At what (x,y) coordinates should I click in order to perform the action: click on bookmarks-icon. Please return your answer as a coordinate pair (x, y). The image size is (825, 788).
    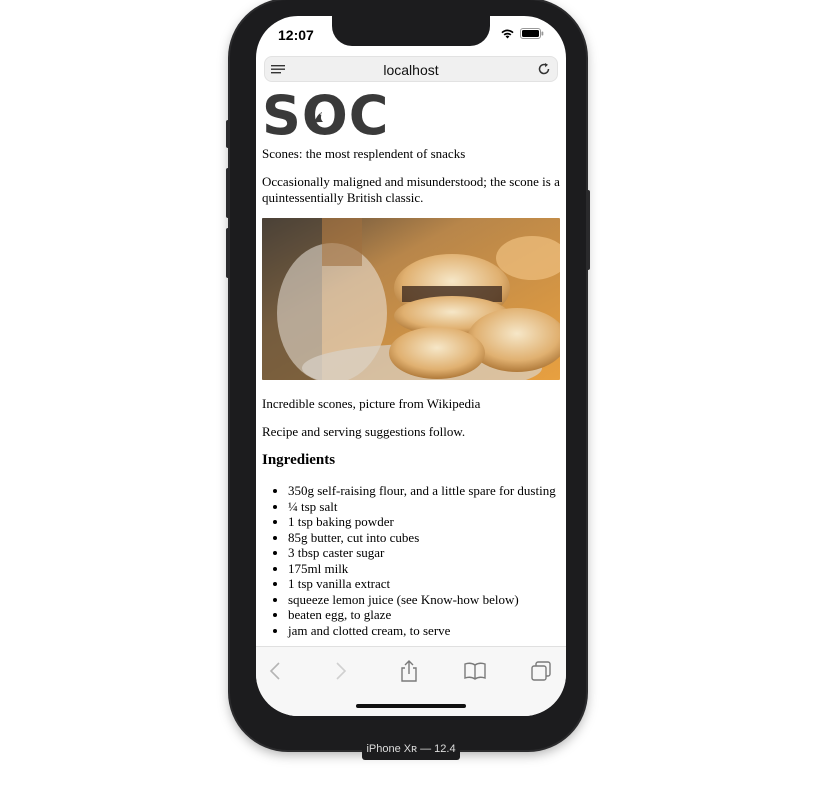
    Looking at the image, I should click on (475, 671).